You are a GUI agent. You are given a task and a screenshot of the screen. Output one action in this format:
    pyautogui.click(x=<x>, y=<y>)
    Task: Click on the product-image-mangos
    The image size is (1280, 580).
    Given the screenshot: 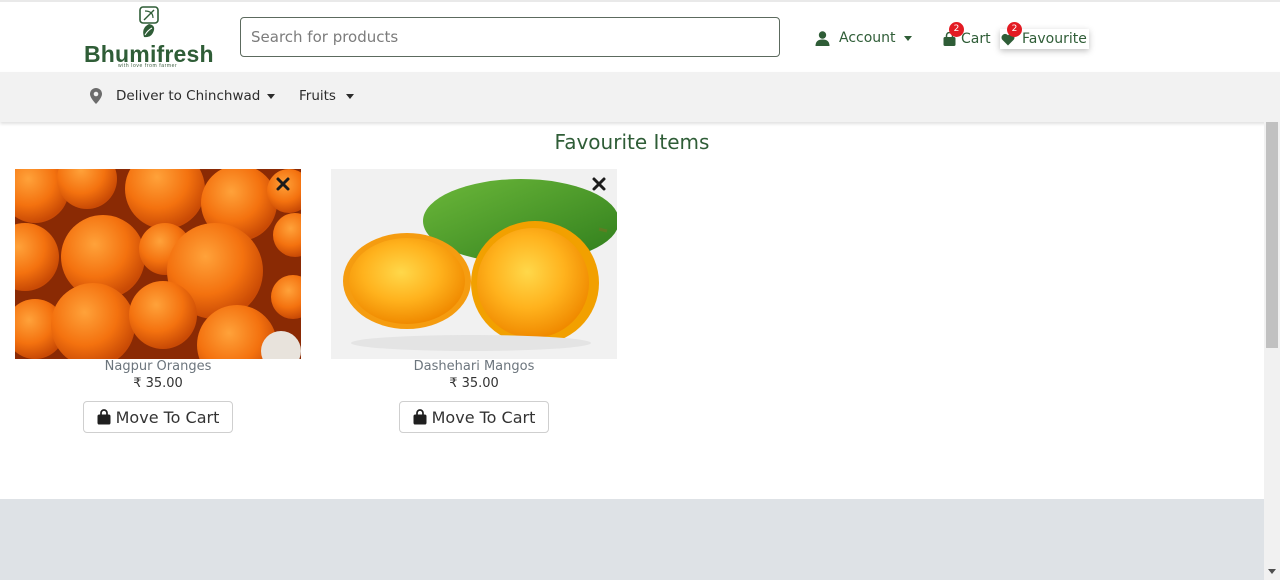 What is the action you would take?
    pyautogui.click(x=474, y=264)
    